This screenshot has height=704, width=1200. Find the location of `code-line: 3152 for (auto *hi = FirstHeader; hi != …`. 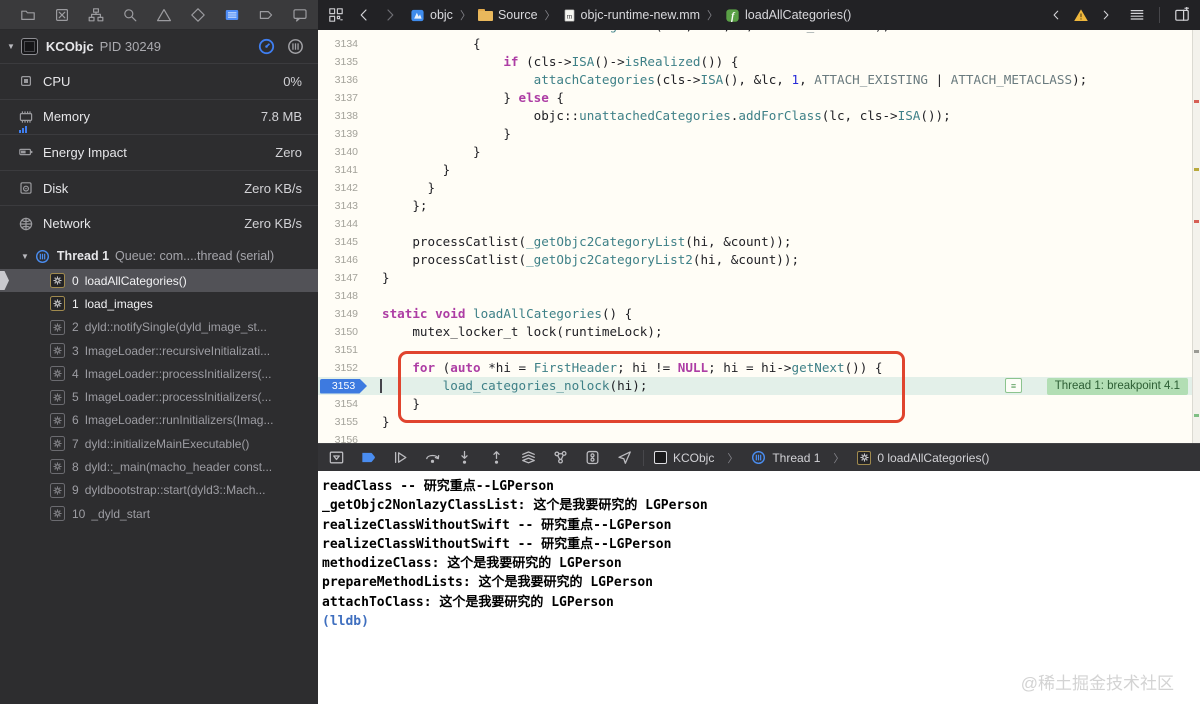

code-line: 3152 for (auto *hi = FirstHeader; hi != … is located at coordinates (755, 368).